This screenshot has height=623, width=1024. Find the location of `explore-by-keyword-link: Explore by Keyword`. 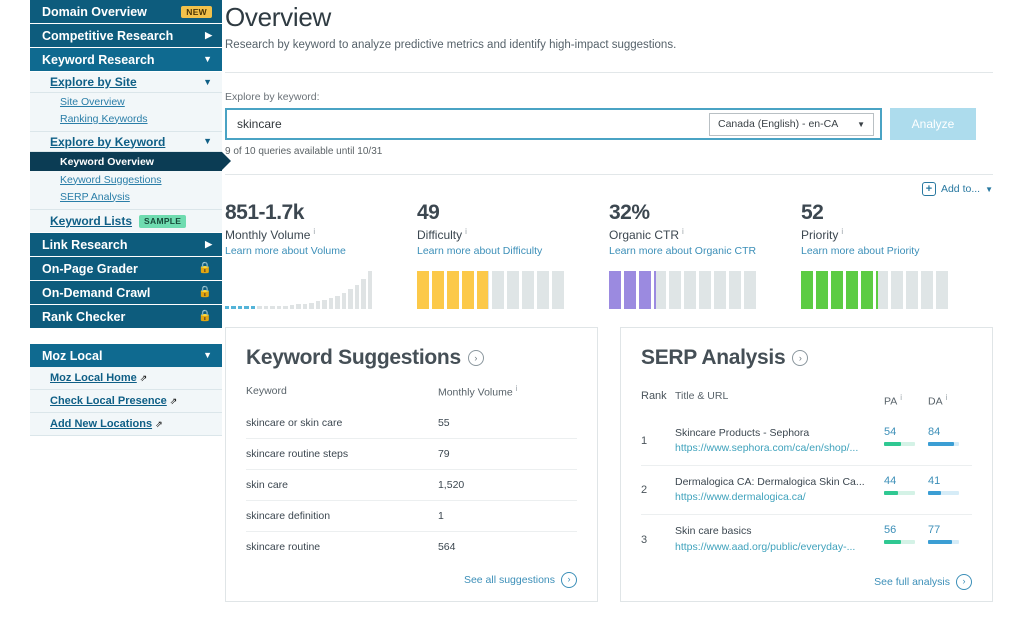

explore-by-keyword-link: Explore by Keyword is located at coordinates (126, 142).